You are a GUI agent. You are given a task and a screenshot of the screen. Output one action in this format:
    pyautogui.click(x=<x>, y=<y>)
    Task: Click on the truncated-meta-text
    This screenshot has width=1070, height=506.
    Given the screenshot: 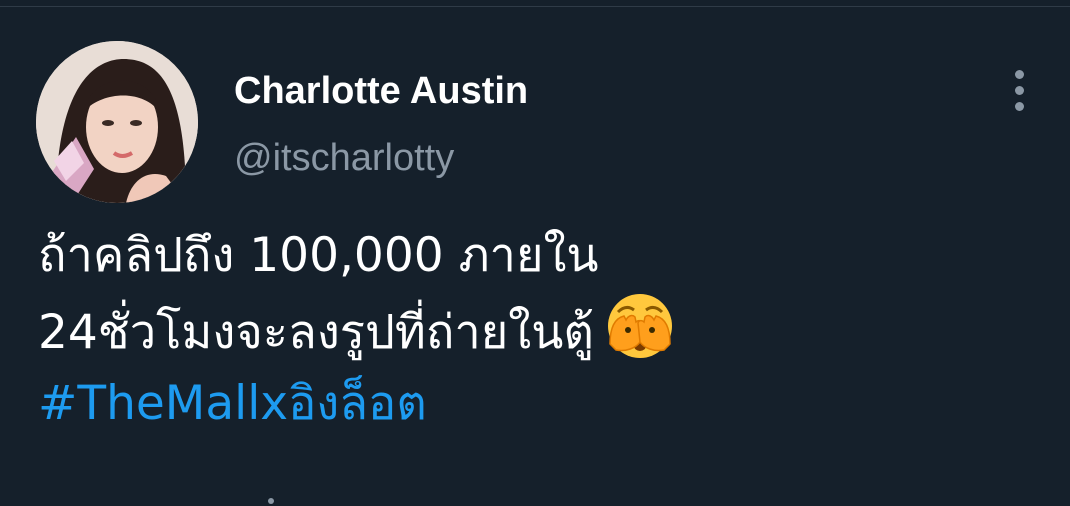 What is the action you would take?
    pyautogui.click(x=270, y=500)
    